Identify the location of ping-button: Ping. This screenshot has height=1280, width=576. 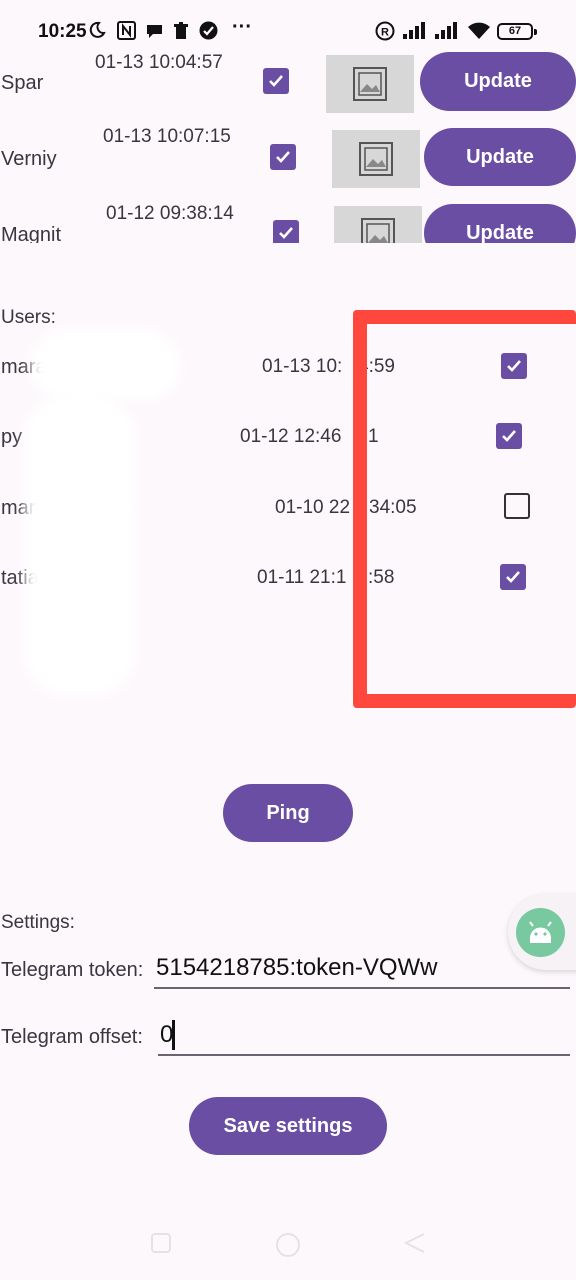
(288, 813).